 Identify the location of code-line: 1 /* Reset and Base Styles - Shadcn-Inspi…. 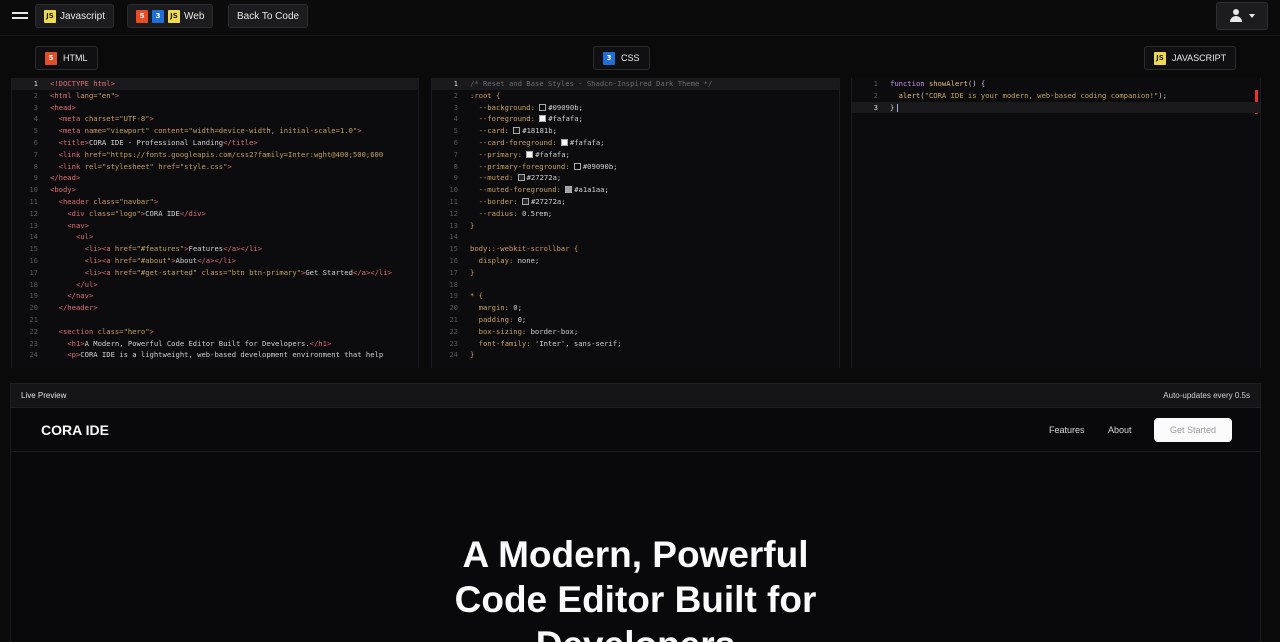
(635, 84).